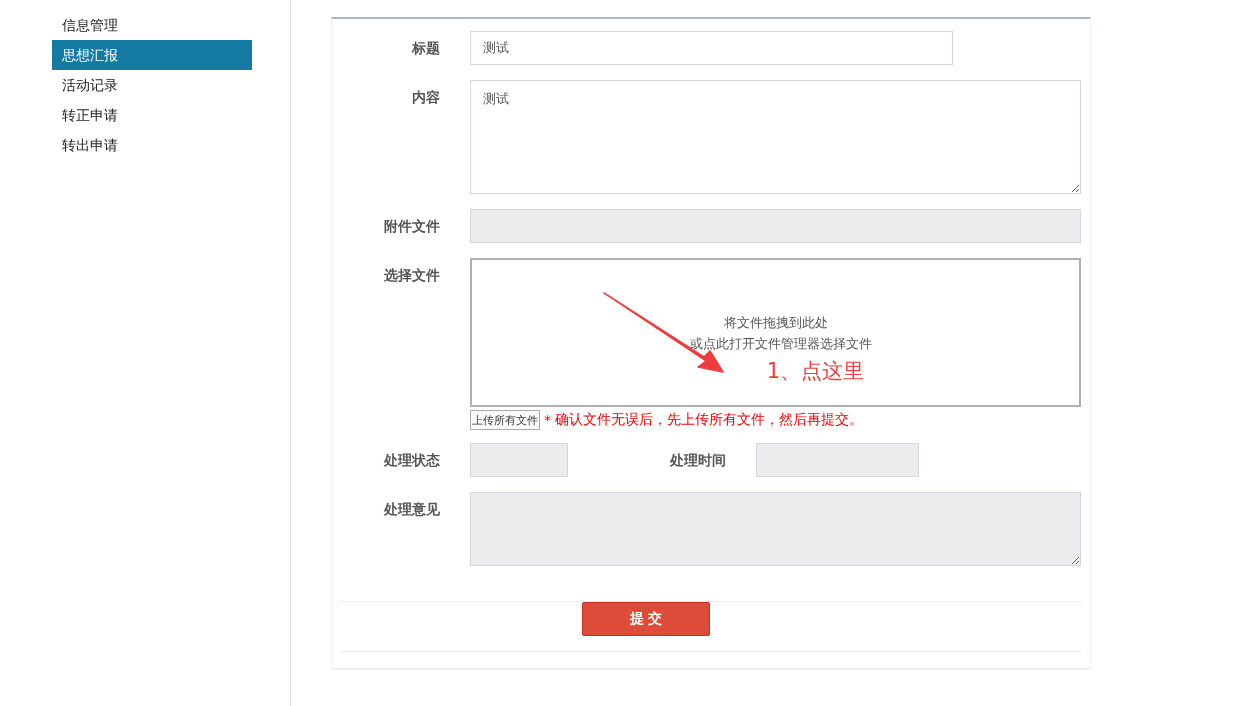  What do you see at coordinates (711, 48) in the screenshot?
I see `title-field: 测试` at bounding box center [711, 48].